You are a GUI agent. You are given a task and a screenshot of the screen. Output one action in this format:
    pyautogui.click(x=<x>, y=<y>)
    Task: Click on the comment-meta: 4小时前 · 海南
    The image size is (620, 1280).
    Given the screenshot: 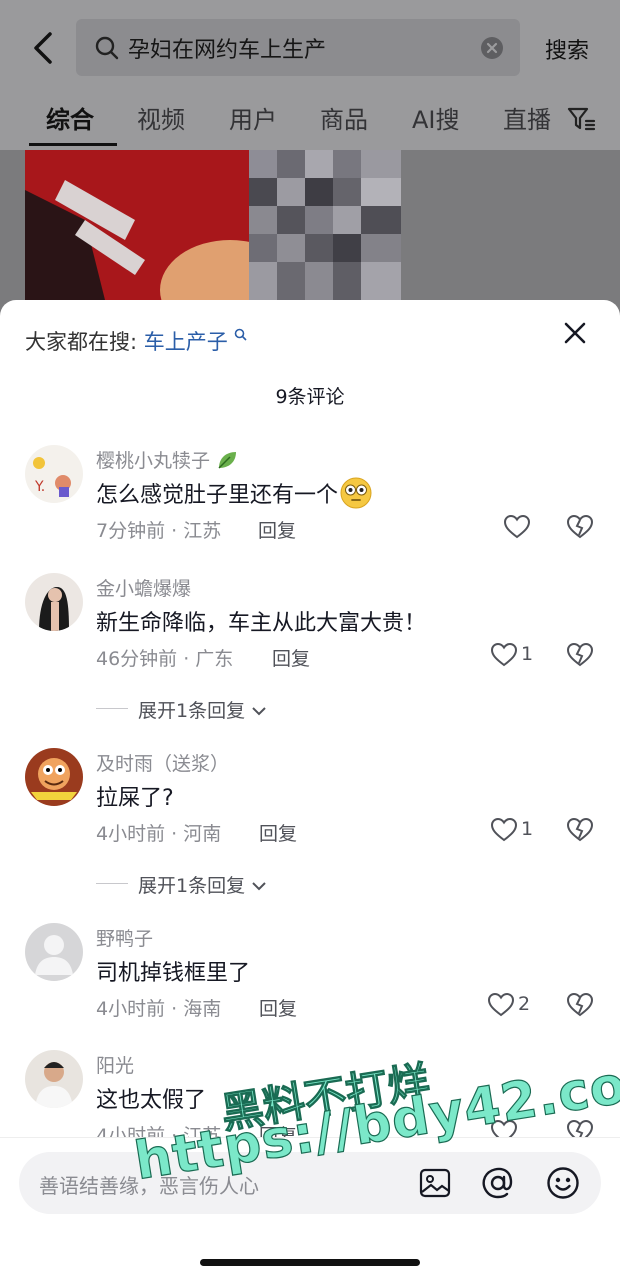 What is the action you would take?
    pyautogui.click(x=159, y=1009)
    